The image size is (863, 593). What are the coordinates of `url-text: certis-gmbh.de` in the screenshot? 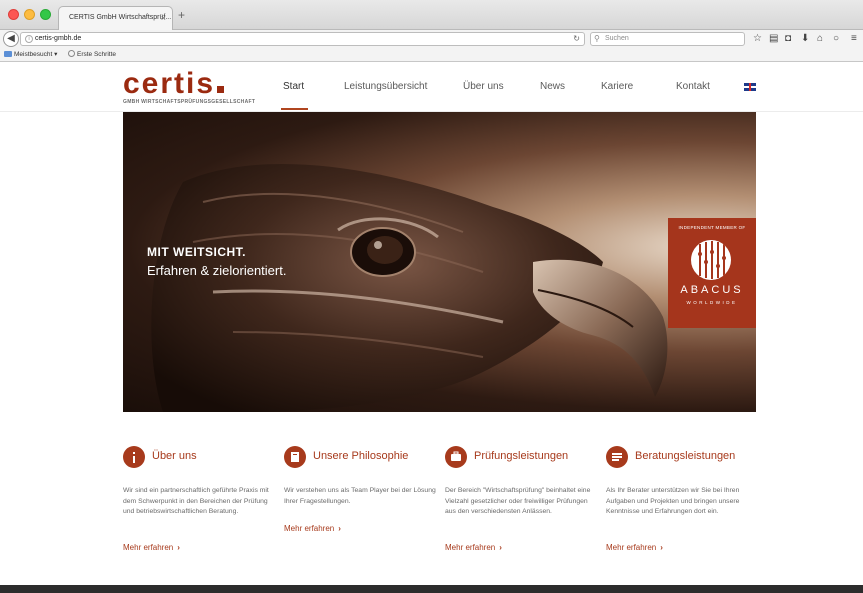 It's located at (58, 38).